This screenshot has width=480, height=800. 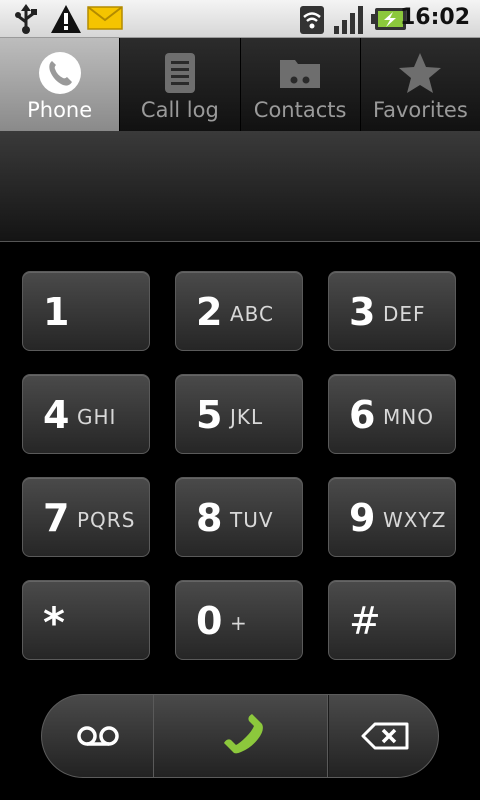 I want to click on tab-label: Contacts, so click(x=300, y=110).